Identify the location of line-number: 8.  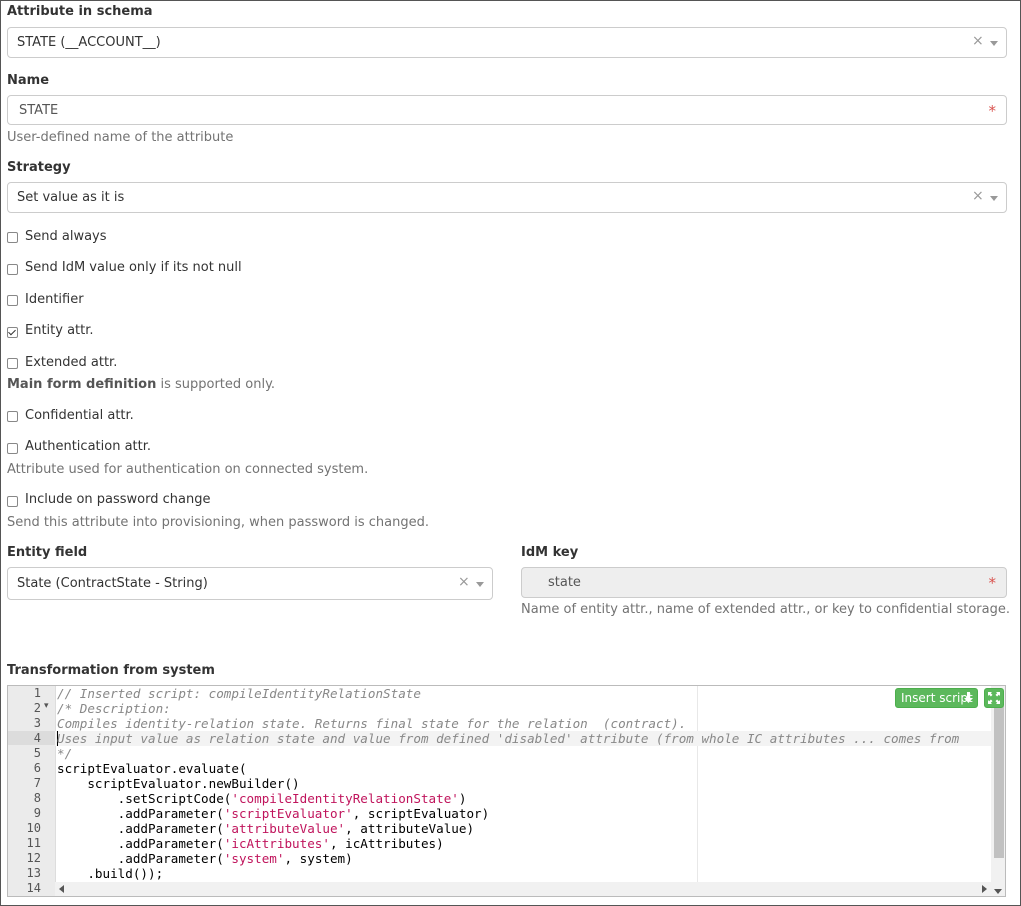
(37, 798).